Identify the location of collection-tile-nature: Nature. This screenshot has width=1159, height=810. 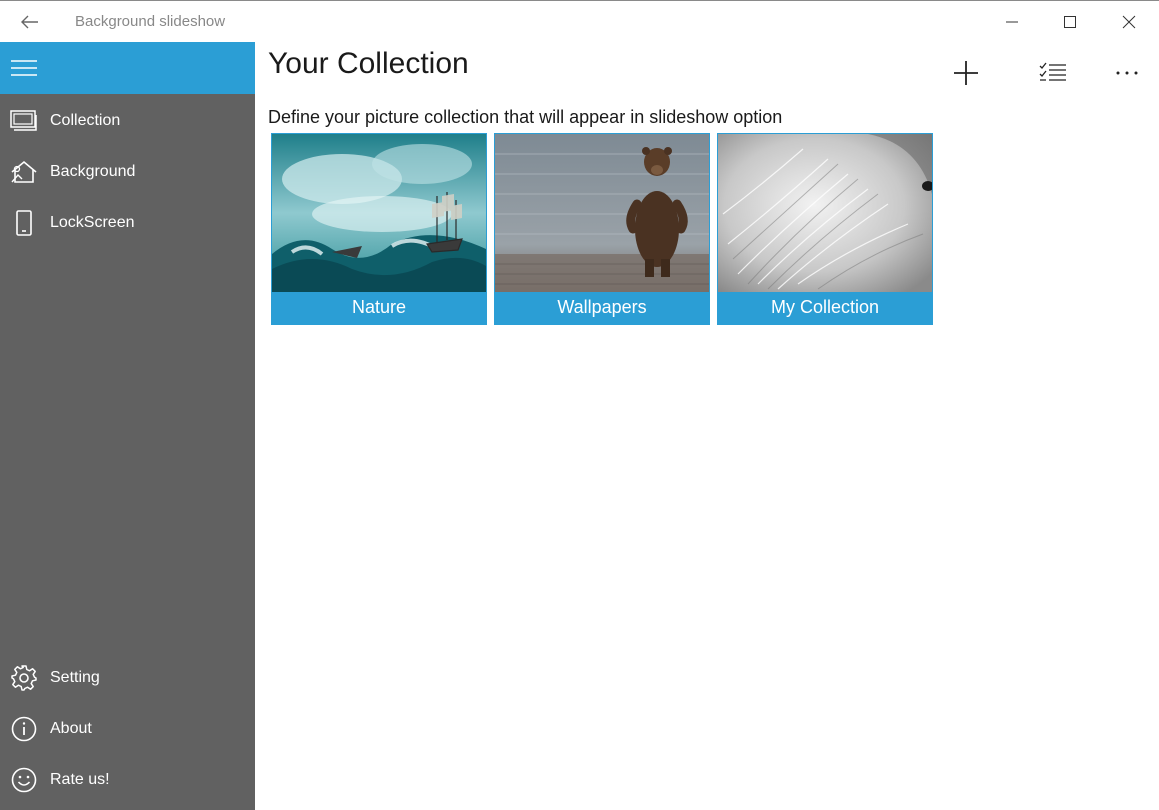
(379, 229).